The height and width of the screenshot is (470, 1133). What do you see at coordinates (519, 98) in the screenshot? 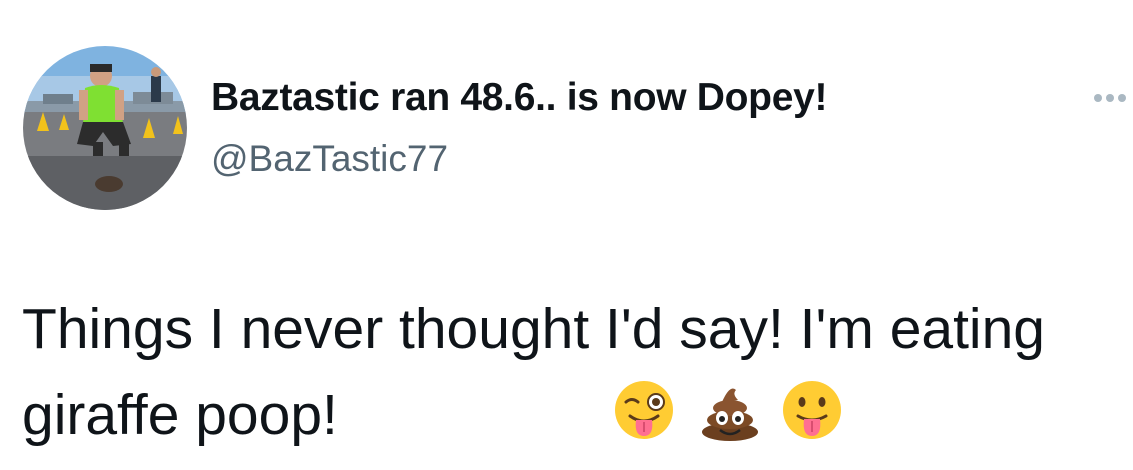
I see `display-name: Baztastic ran 48.6.. is now Dopey!` at bounding box center [519, 98].